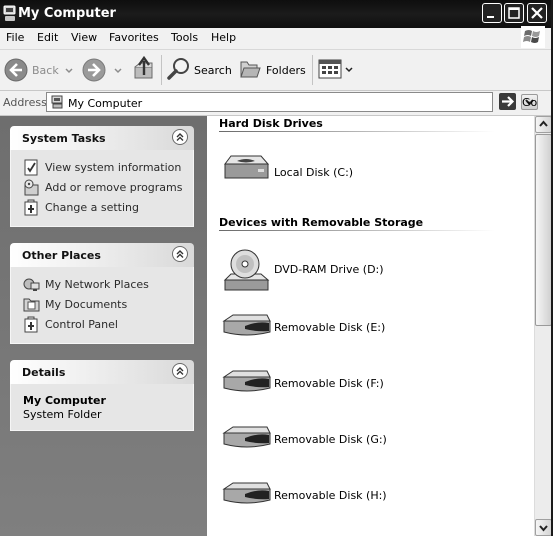  I want to click on group-header-removable-storage: Devices with Removable Storage, so click(321, 222).